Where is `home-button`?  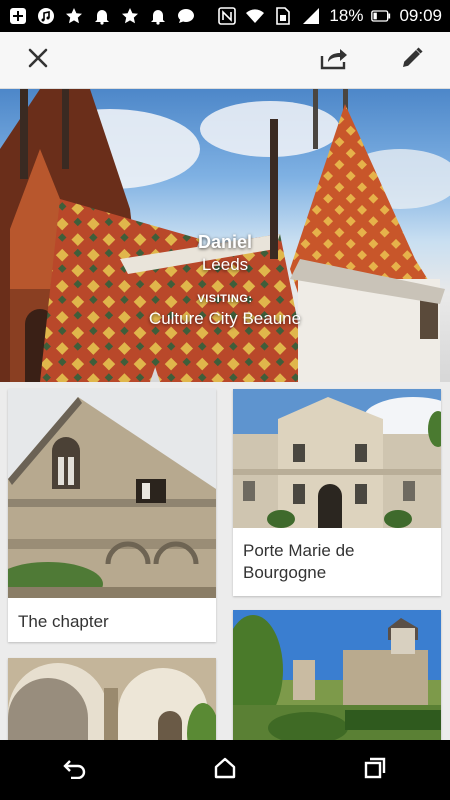 home-button is located at coordinates (225, 770).